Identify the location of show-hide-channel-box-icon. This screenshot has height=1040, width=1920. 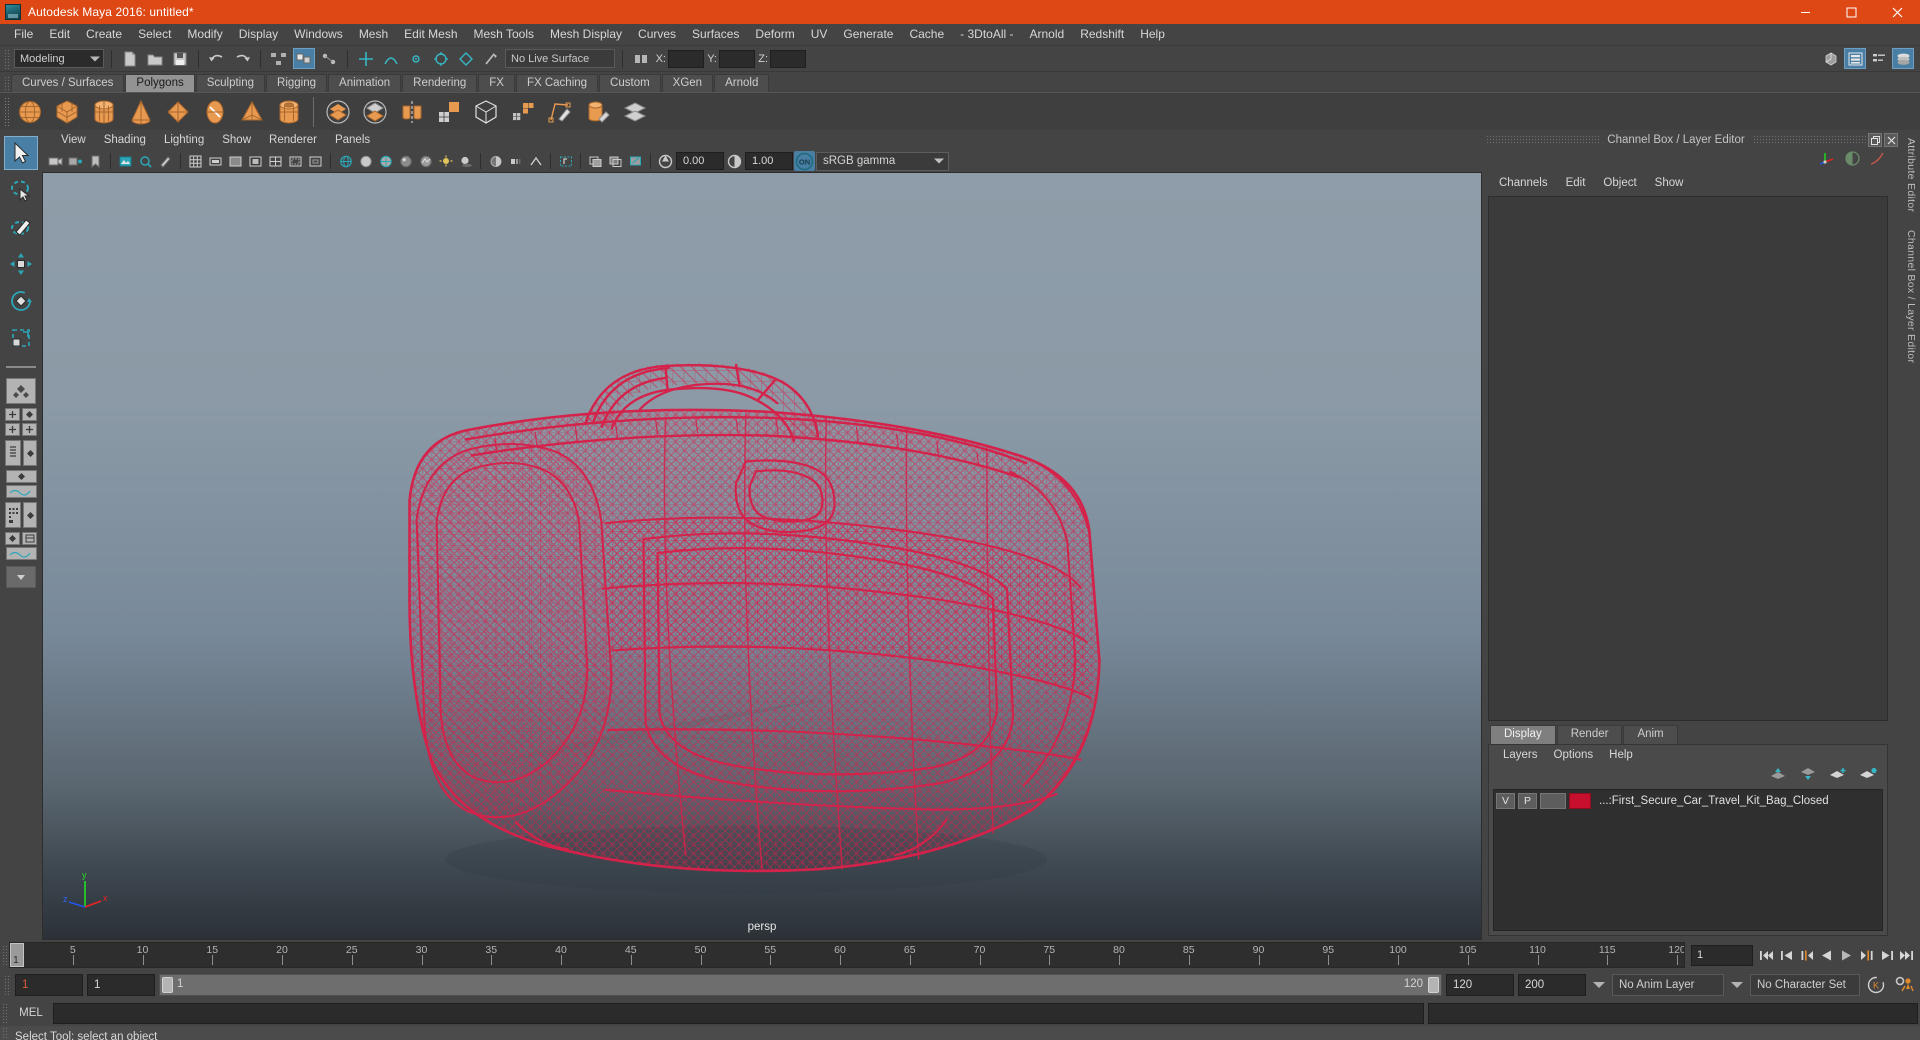
(1879, 58).